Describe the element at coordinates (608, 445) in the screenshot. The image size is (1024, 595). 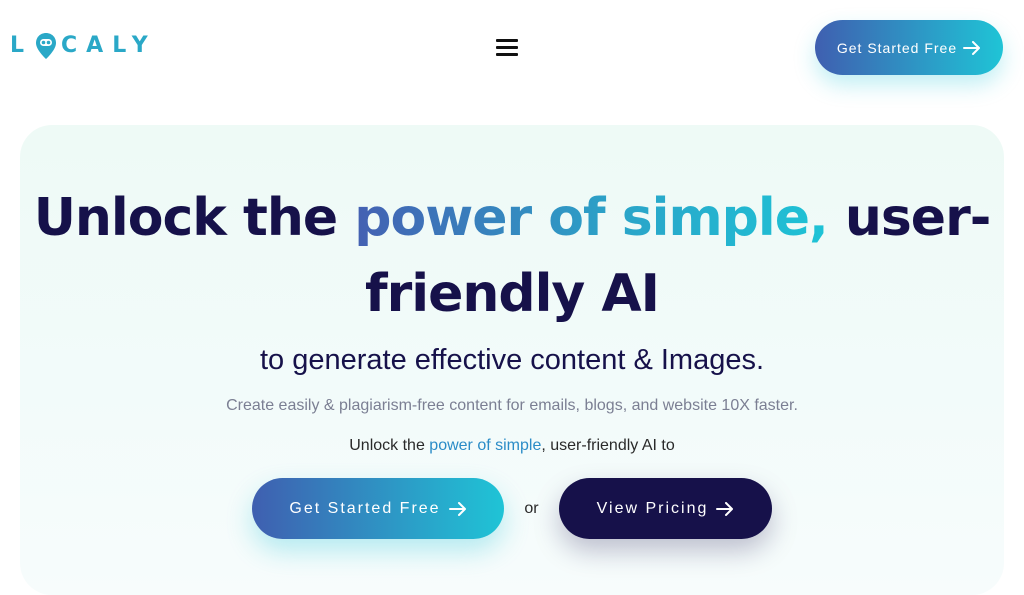
I see `typed-line-end: , user-friendly AI to` at that location.